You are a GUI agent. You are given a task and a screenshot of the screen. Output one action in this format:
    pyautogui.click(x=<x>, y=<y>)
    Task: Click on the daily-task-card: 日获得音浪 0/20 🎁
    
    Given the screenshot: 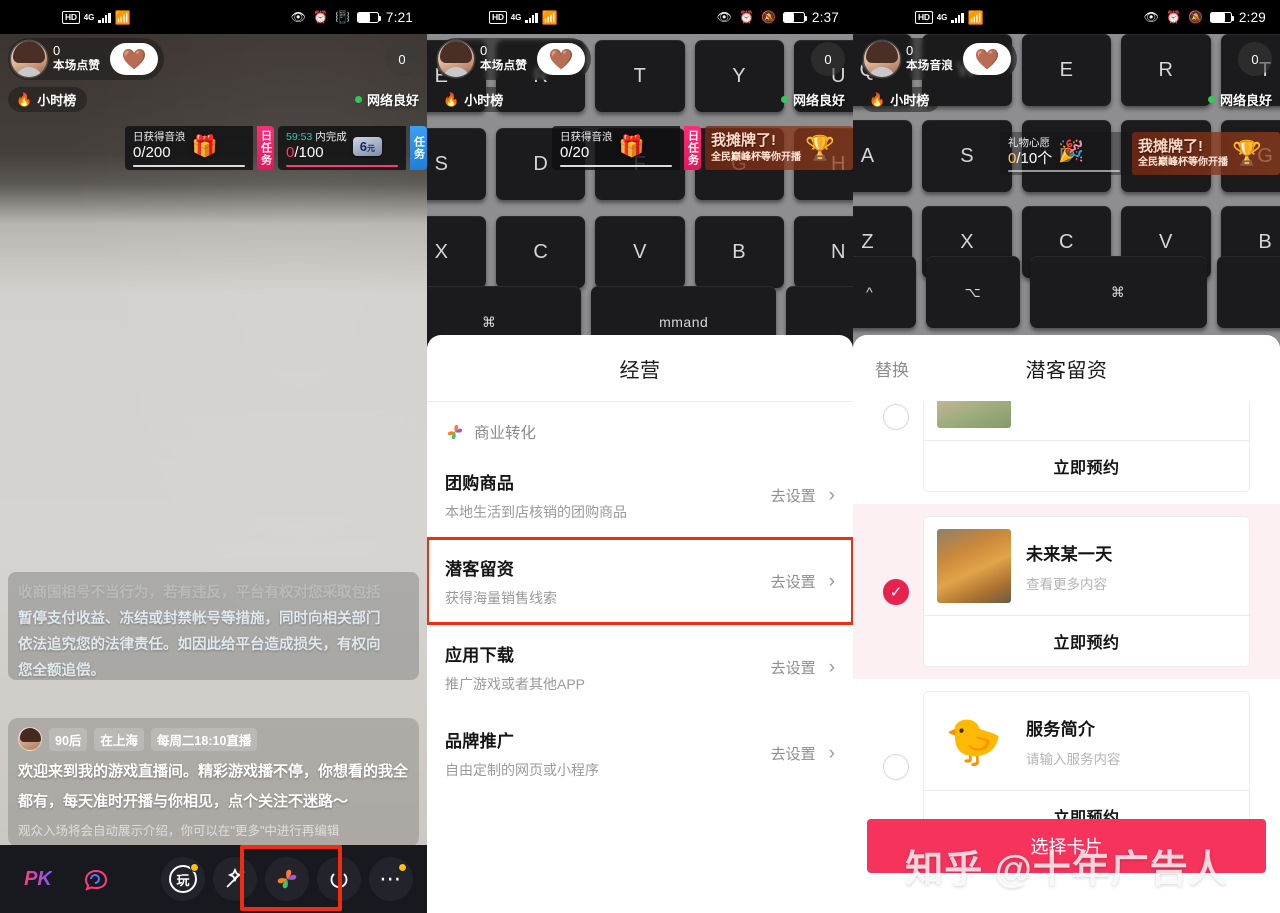 What is the action you would take?
    pyautogui.click(x=616, y=148)
    